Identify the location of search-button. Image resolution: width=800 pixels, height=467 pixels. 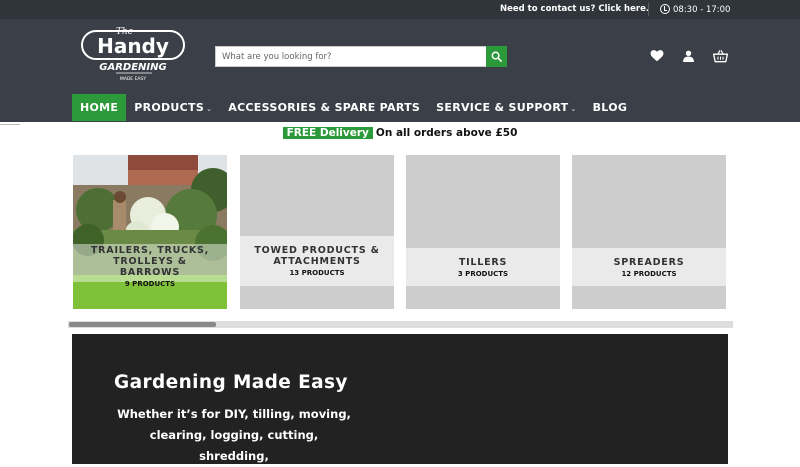
(496, 56).